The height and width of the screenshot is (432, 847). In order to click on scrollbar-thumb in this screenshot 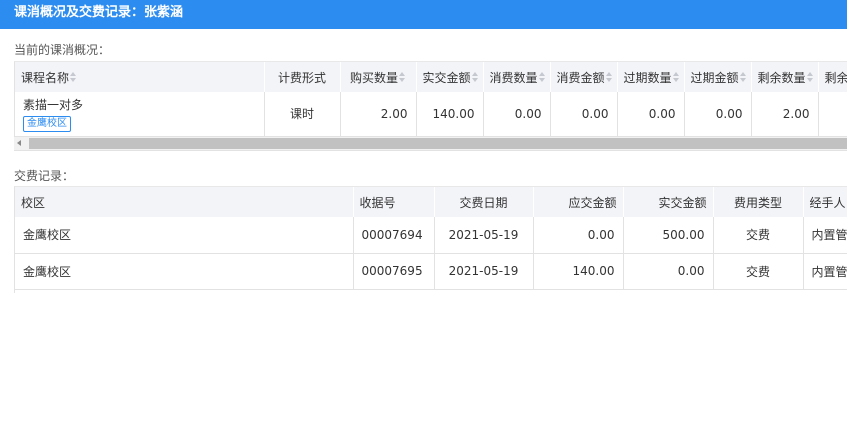, I will do `click(438, 143)`.